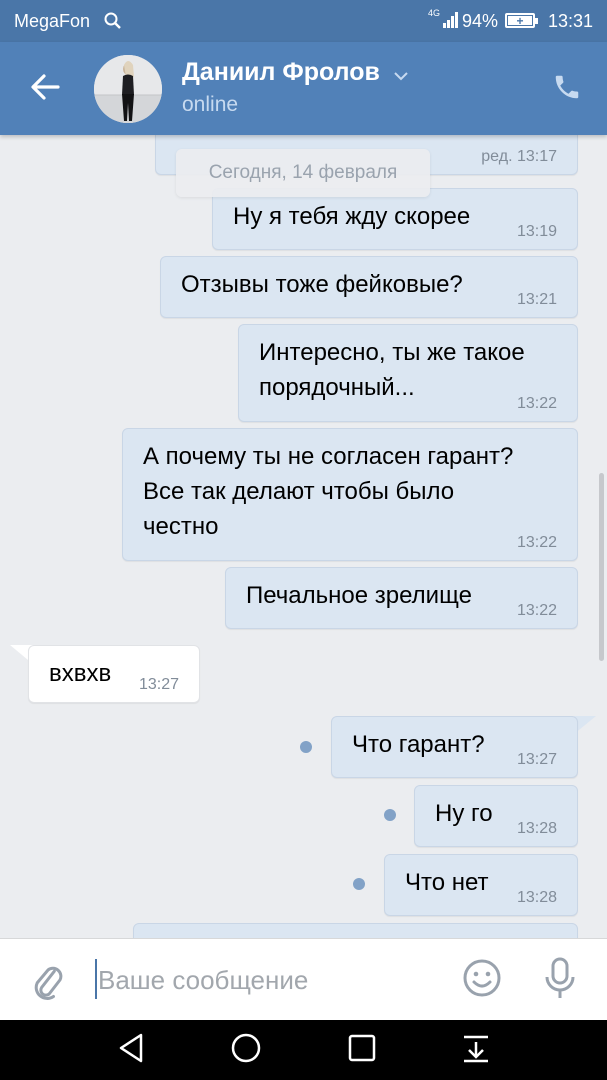 This screenshot has height=1080, width=607. Describe the element at coordinates (536, 299) in the screenshot. I see `message-time: 13:21` at that location.